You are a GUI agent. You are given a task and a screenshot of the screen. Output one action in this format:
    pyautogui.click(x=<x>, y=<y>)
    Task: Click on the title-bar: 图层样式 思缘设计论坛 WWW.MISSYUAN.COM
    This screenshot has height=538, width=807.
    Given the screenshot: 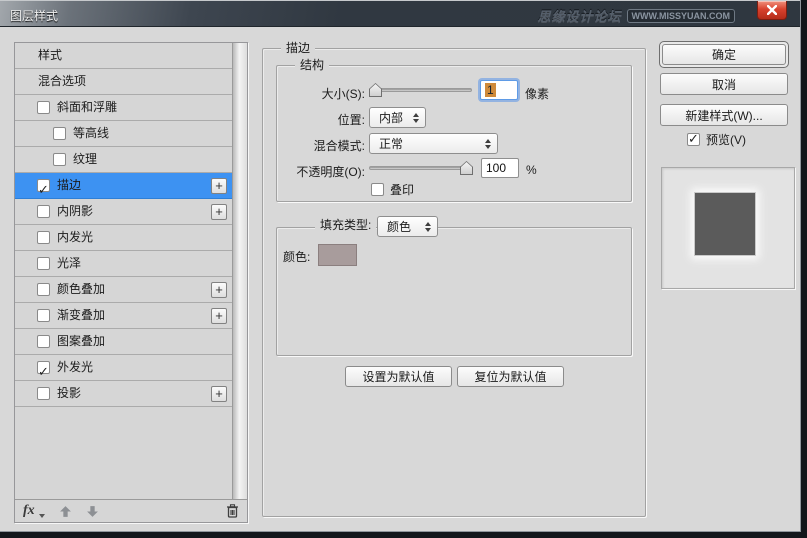 What is the action you would take?
    pyautogui.click(x=400, y=13)
    